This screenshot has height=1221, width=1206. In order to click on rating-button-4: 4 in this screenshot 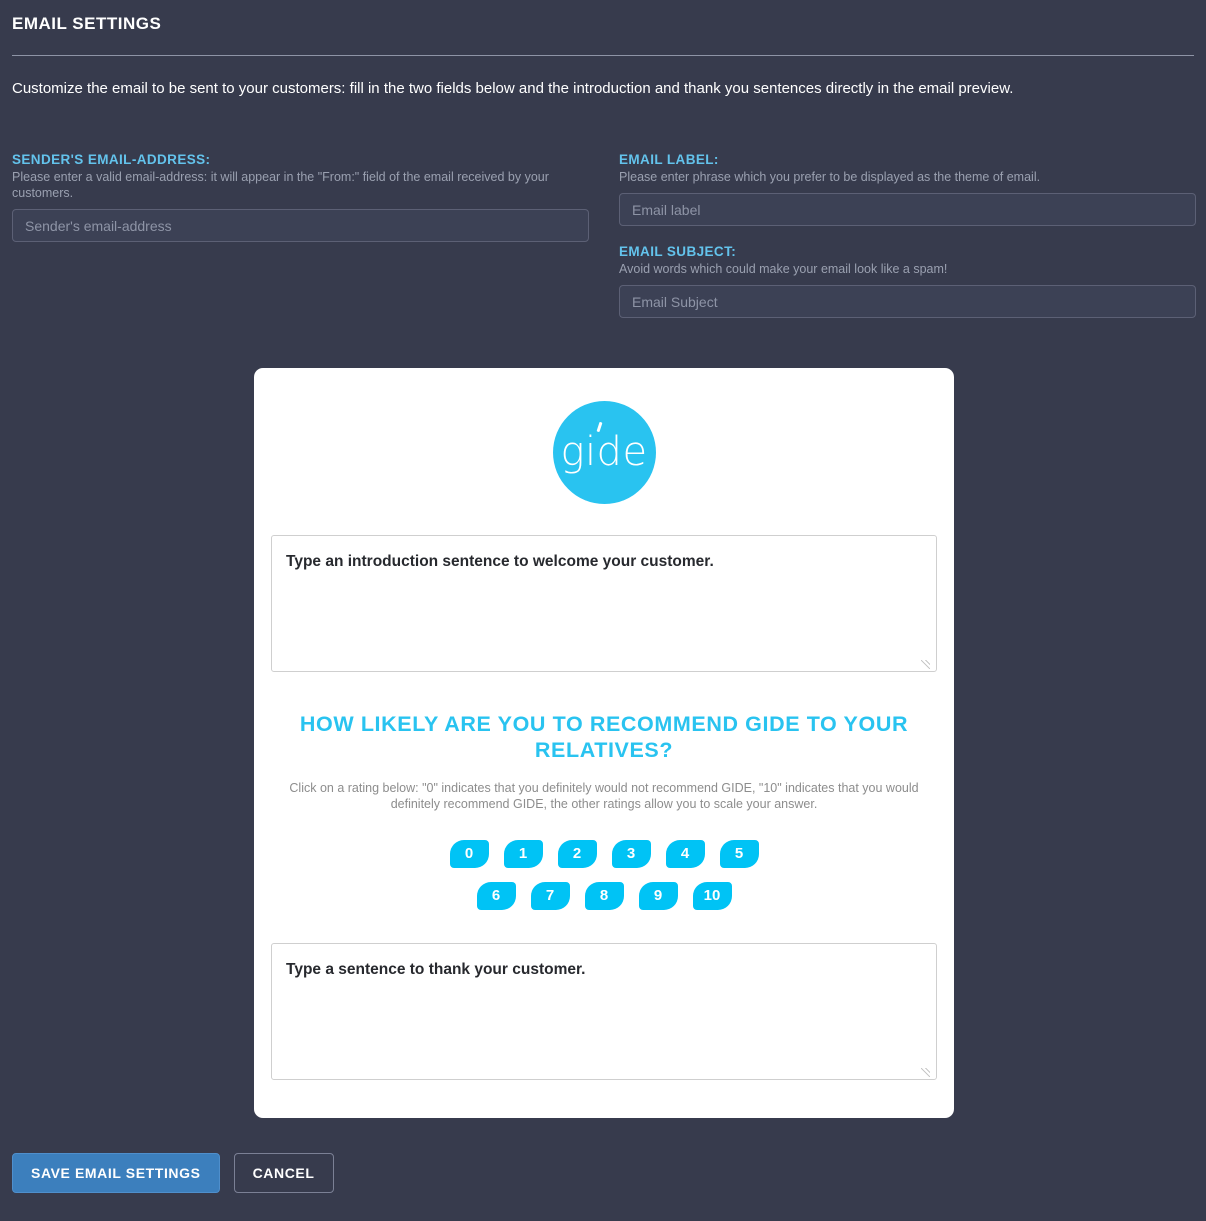, I will do `click(685, 854)`.